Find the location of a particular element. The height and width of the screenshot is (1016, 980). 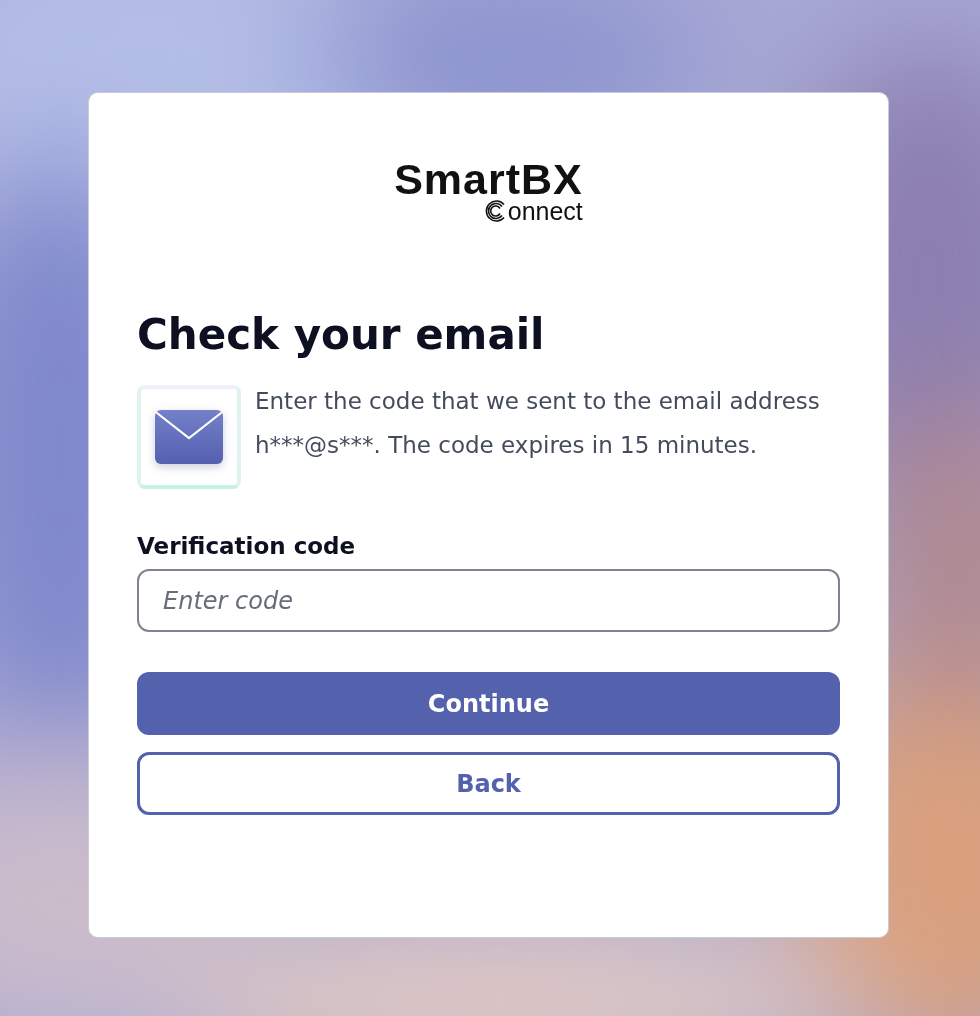

page-title: Check your email is located at coordinates (341, 335).